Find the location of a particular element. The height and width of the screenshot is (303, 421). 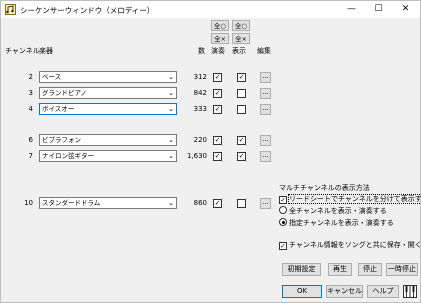

app-icon is located at coordinates (10, 9).